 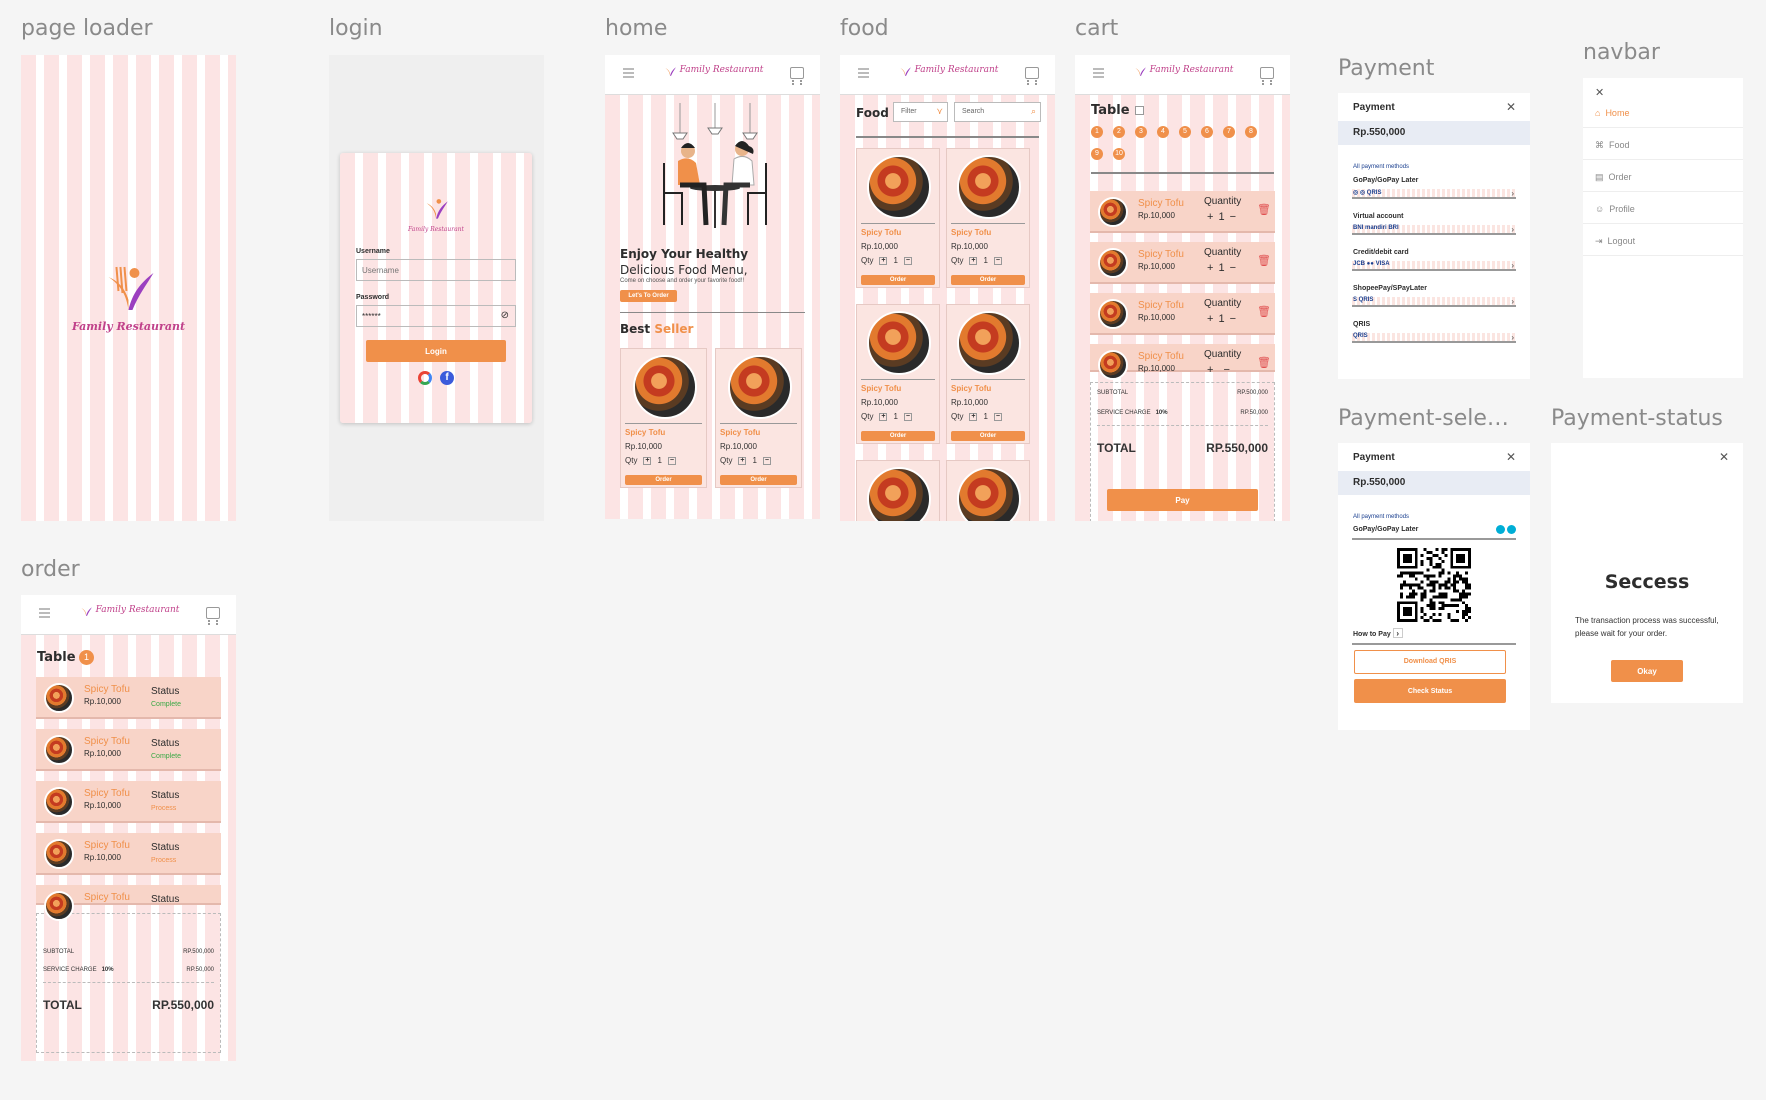 I want to click on table-number-button: 7, so click(x=1229, y=132).